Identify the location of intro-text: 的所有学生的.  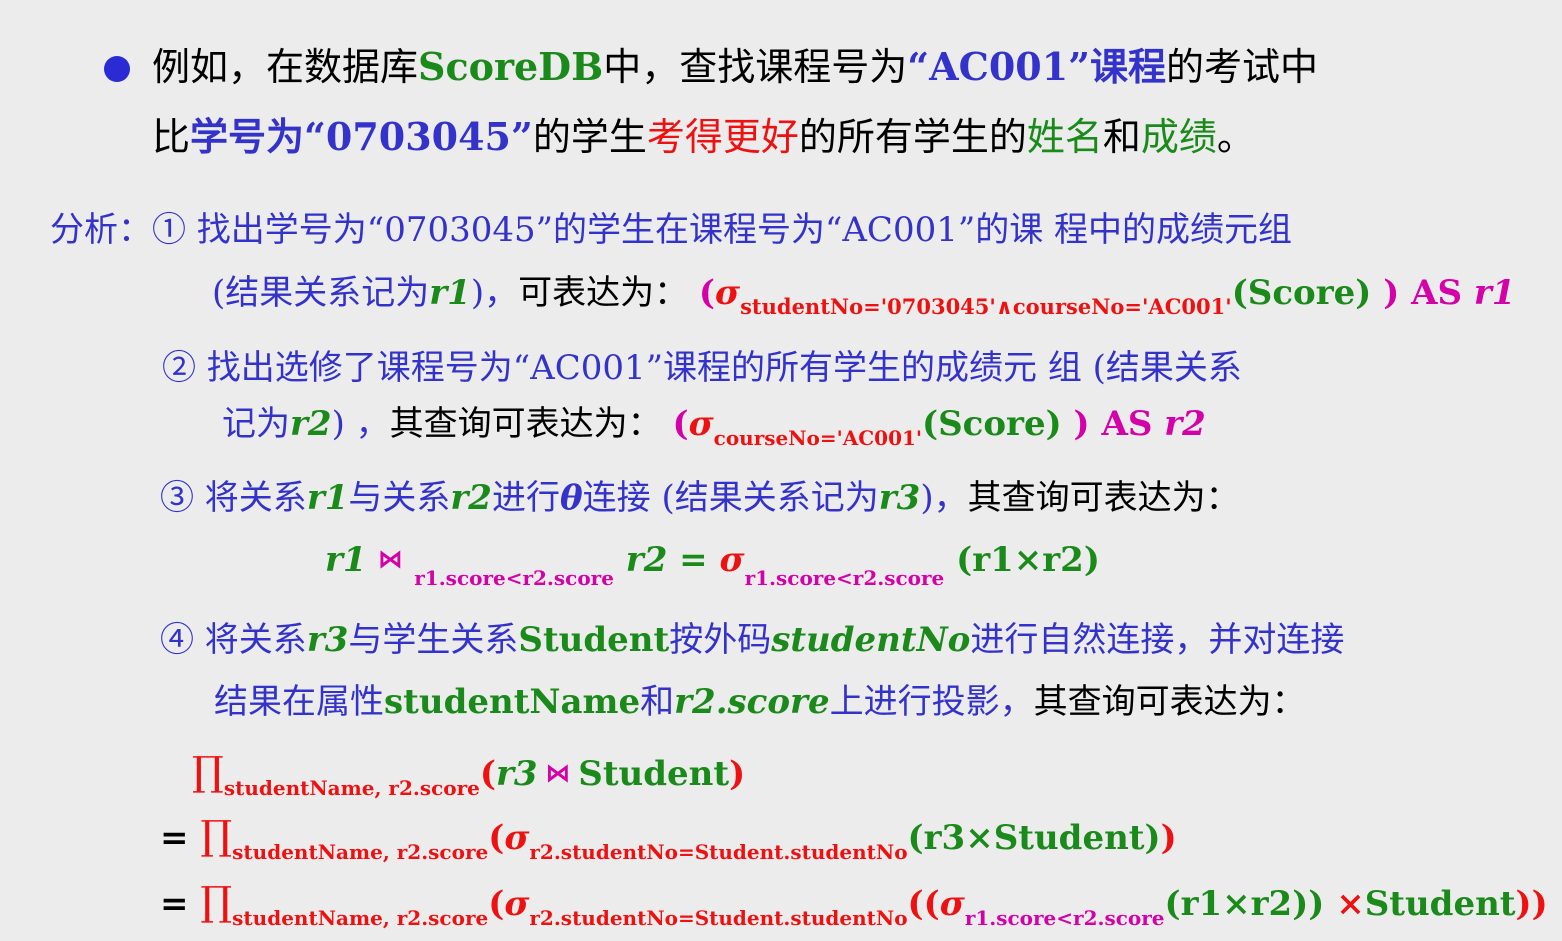
(912, 137).